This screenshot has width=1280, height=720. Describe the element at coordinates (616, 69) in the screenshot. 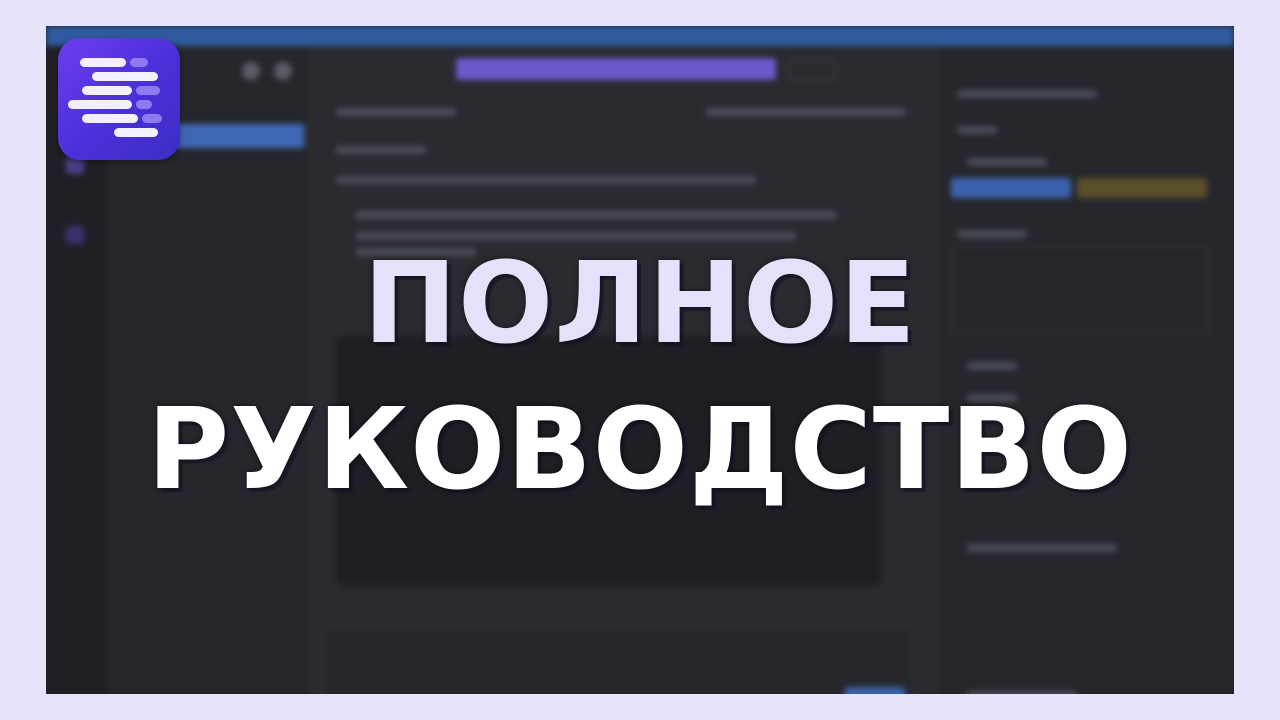

I see `model-selector-bar` at that location.